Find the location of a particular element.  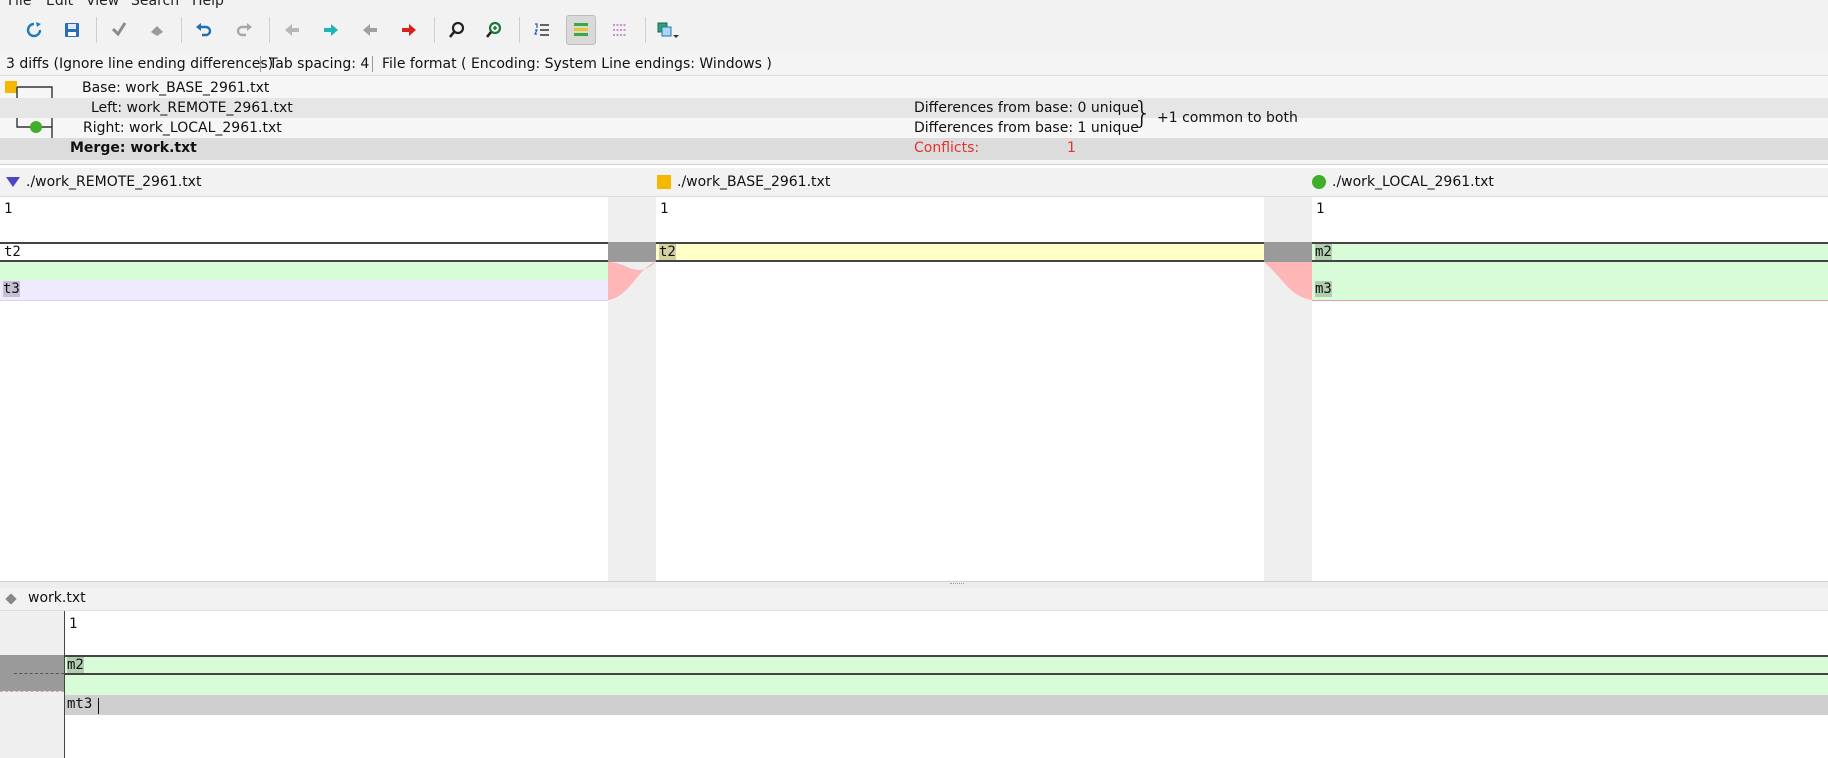

first-diff-icon is located at coordinates (292, 30).